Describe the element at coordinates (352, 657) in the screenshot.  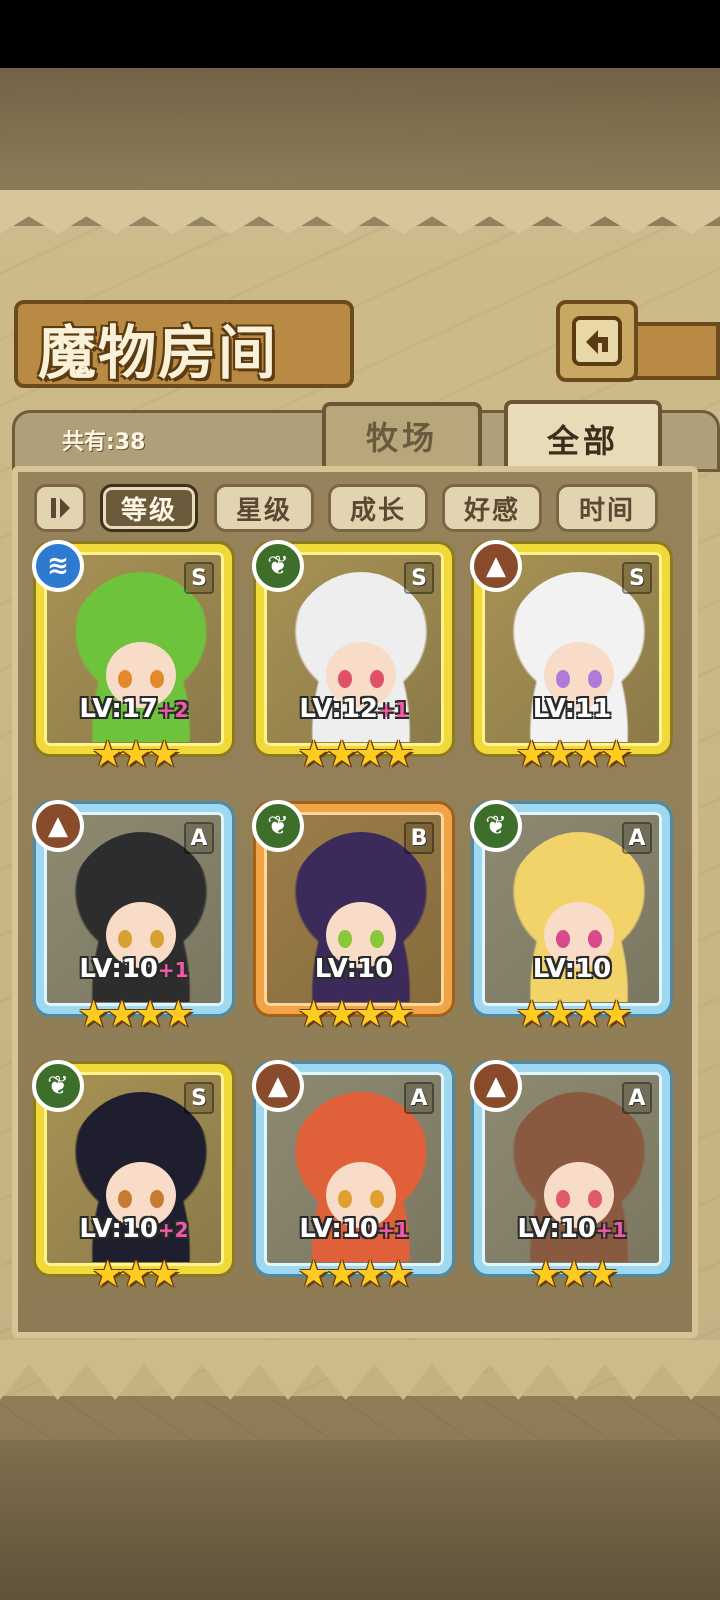
I see `monster-card: S ❦ LV:12+1 ★★★★` at that location.